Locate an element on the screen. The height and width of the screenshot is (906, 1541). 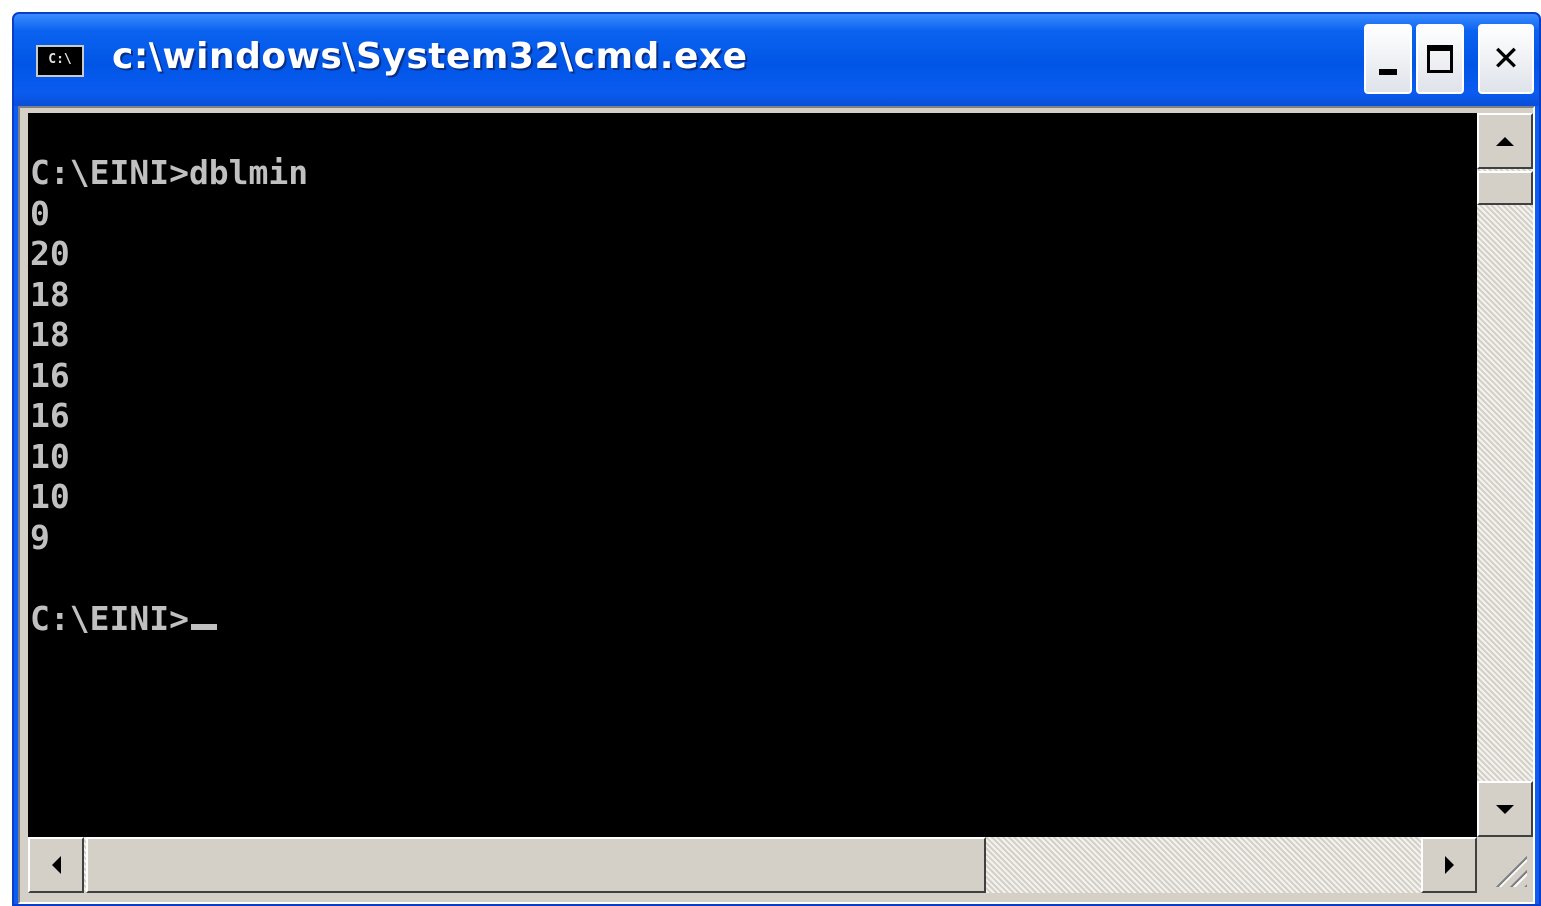
scroll-down-button is located at coordinates (1505, 809).